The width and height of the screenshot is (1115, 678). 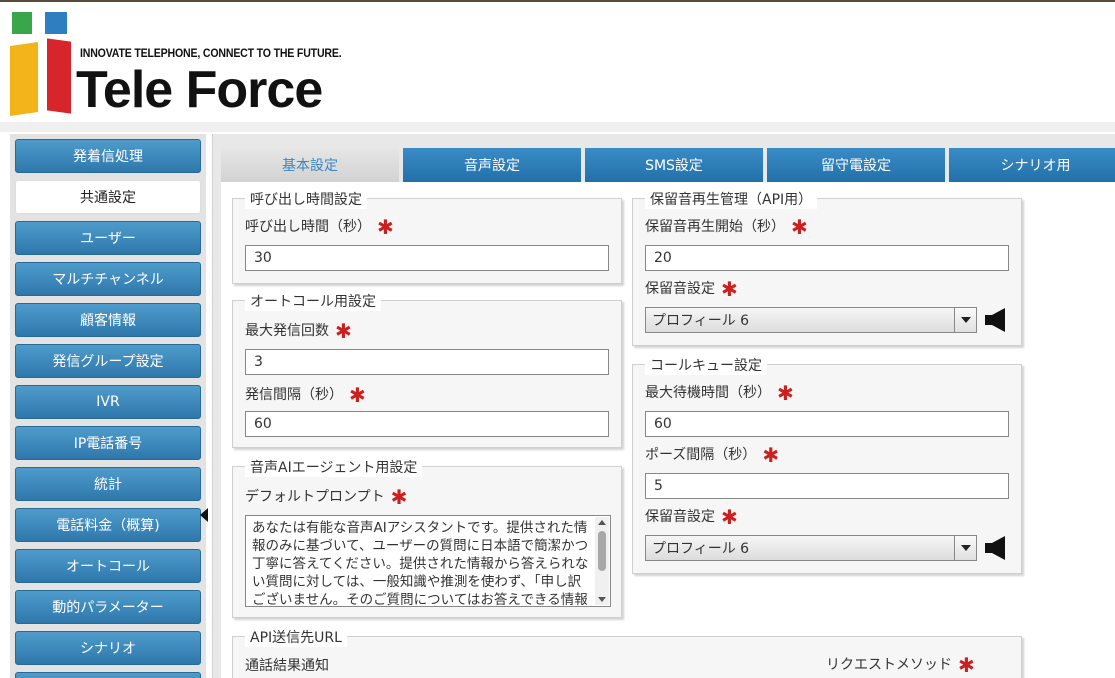 I want to click on hold-sound-select: プロフィール 6, so click(x=811, y=320).